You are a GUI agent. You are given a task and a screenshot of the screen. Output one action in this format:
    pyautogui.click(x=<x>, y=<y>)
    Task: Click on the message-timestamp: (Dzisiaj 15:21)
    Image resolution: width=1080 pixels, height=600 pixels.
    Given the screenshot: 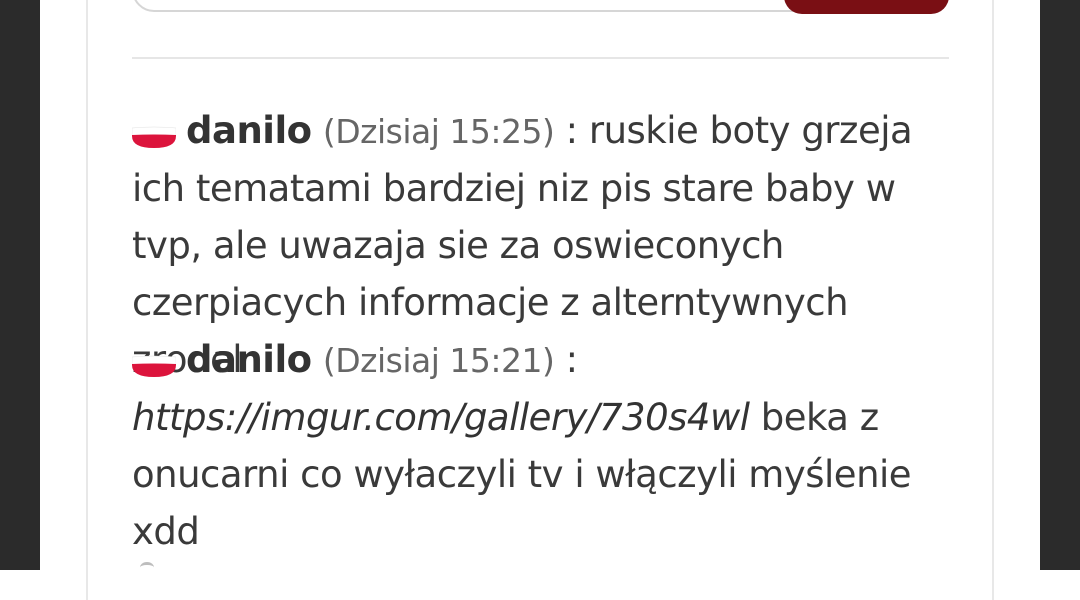 What is the action you would take?
    pyautogui.click(x=438, y=360)
    